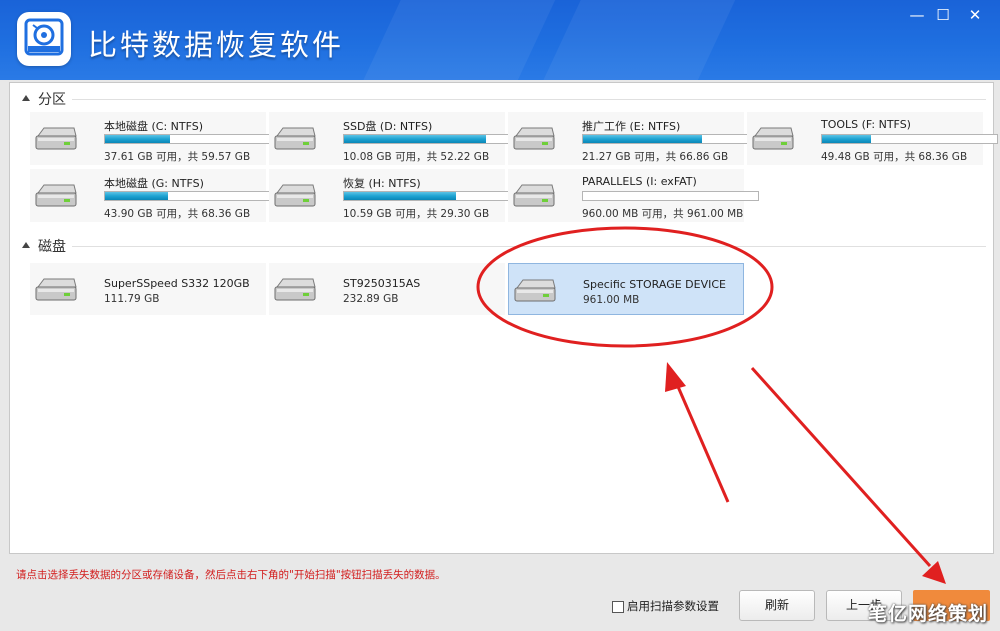  I want to click on disk-item: ST9250315AS 232.89 GB, so click(387, 289).